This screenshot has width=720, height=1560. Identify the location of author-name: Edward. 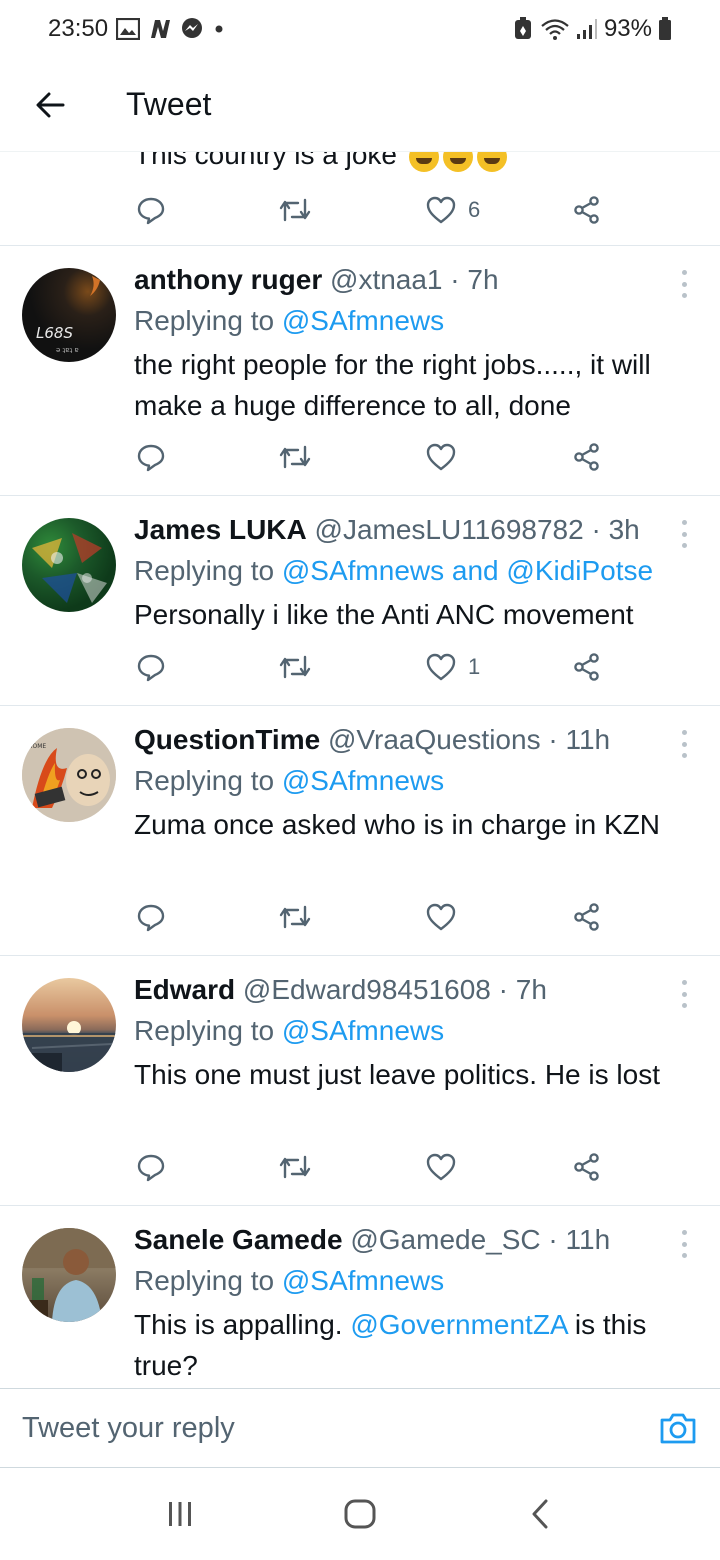
(184, 989).